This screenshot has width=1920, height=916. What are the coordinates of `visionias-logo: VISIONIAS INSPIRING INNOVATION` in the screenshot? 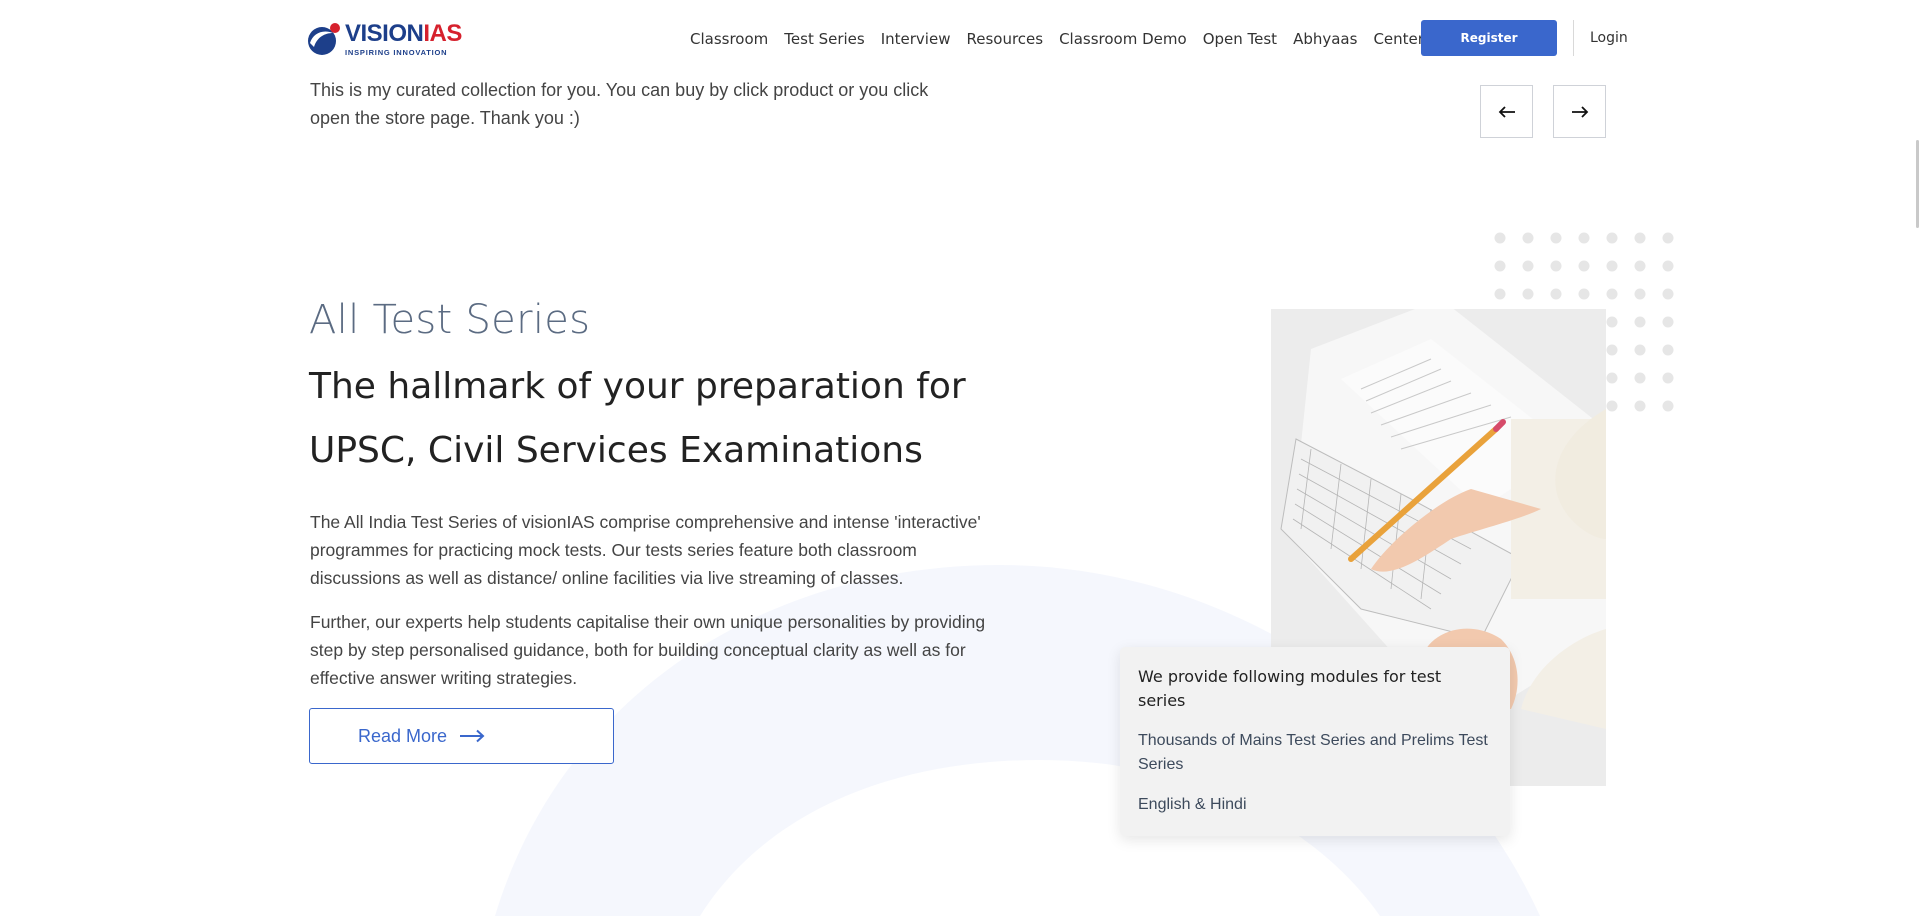 It's located at (390, 39).